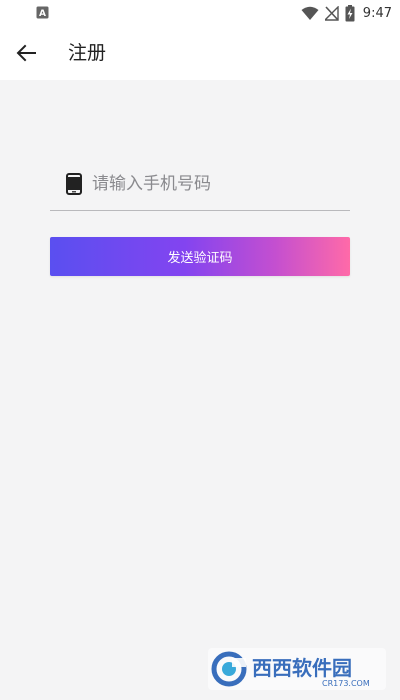  I want to click on arrow-left-icon, so click(26, 53).